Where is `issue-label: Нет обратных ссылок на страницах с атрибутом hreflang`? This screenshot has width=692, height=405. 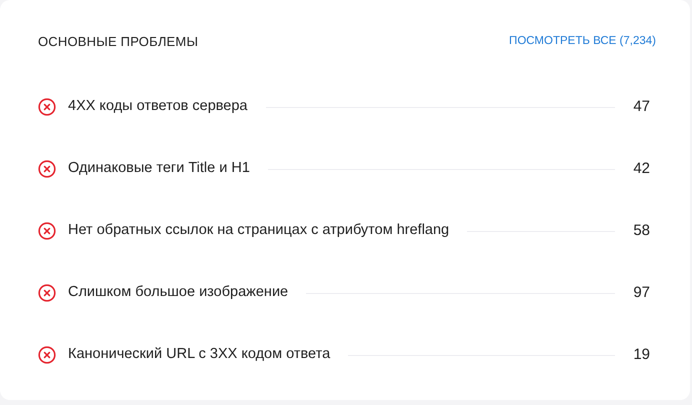
issue-label: Нет обратных ссылок на страницах с атрибутом hreflang is located at coordinates (259, 230).